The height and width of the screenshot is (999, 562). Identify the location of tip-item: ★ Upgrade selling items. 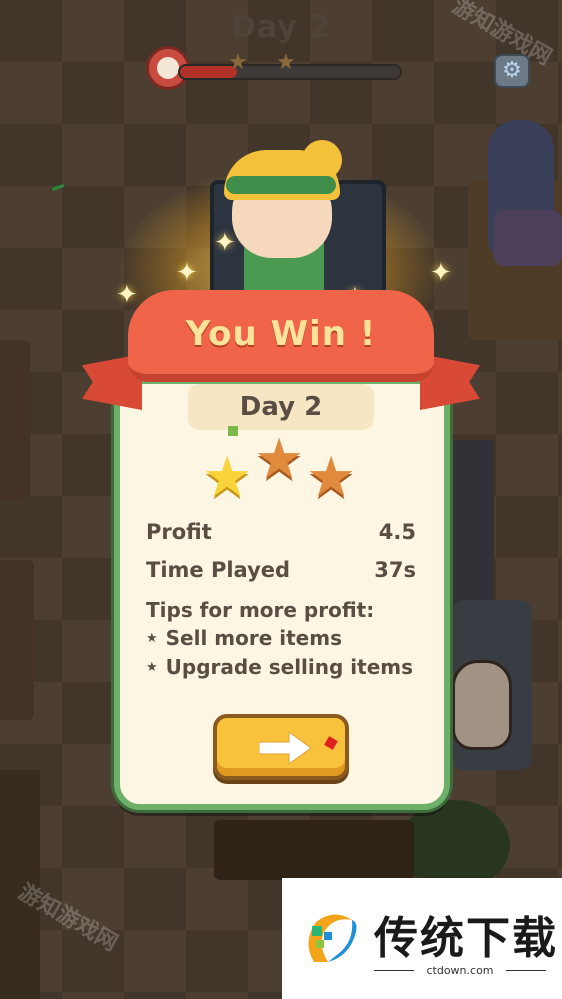
(280, 667).